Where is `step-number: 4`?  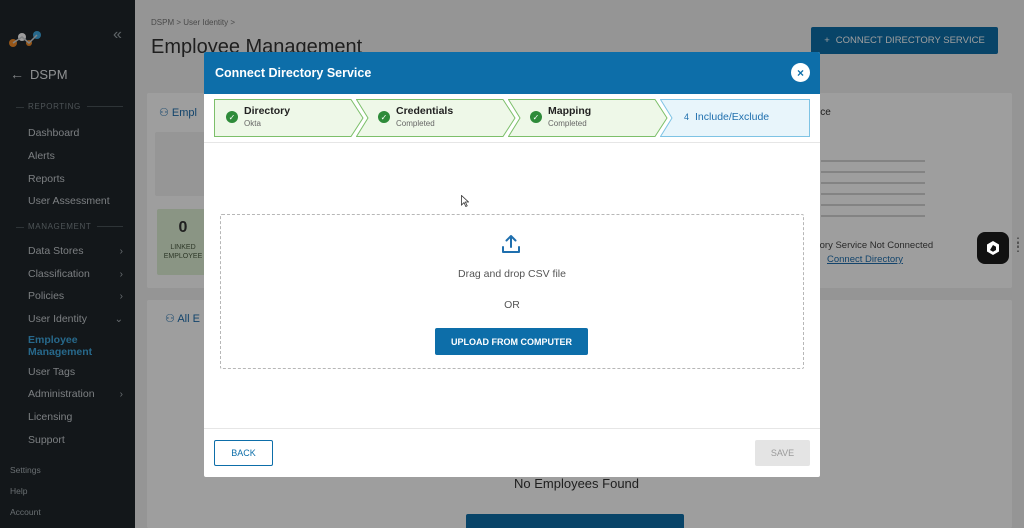
step-number: 4 is located at coordinates (687, 117).